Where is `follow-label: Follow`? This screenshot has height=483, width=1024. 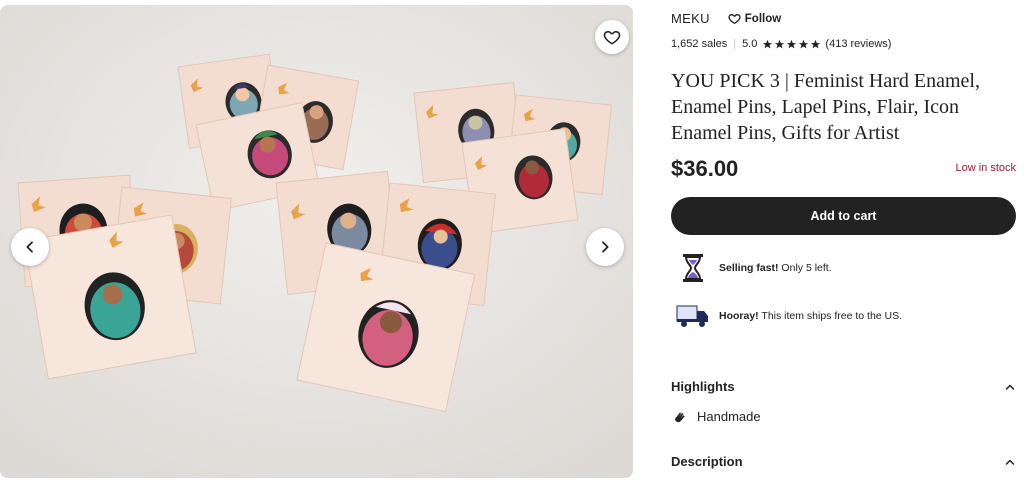
follow-label: Follow is located at coordinates (763, 18).